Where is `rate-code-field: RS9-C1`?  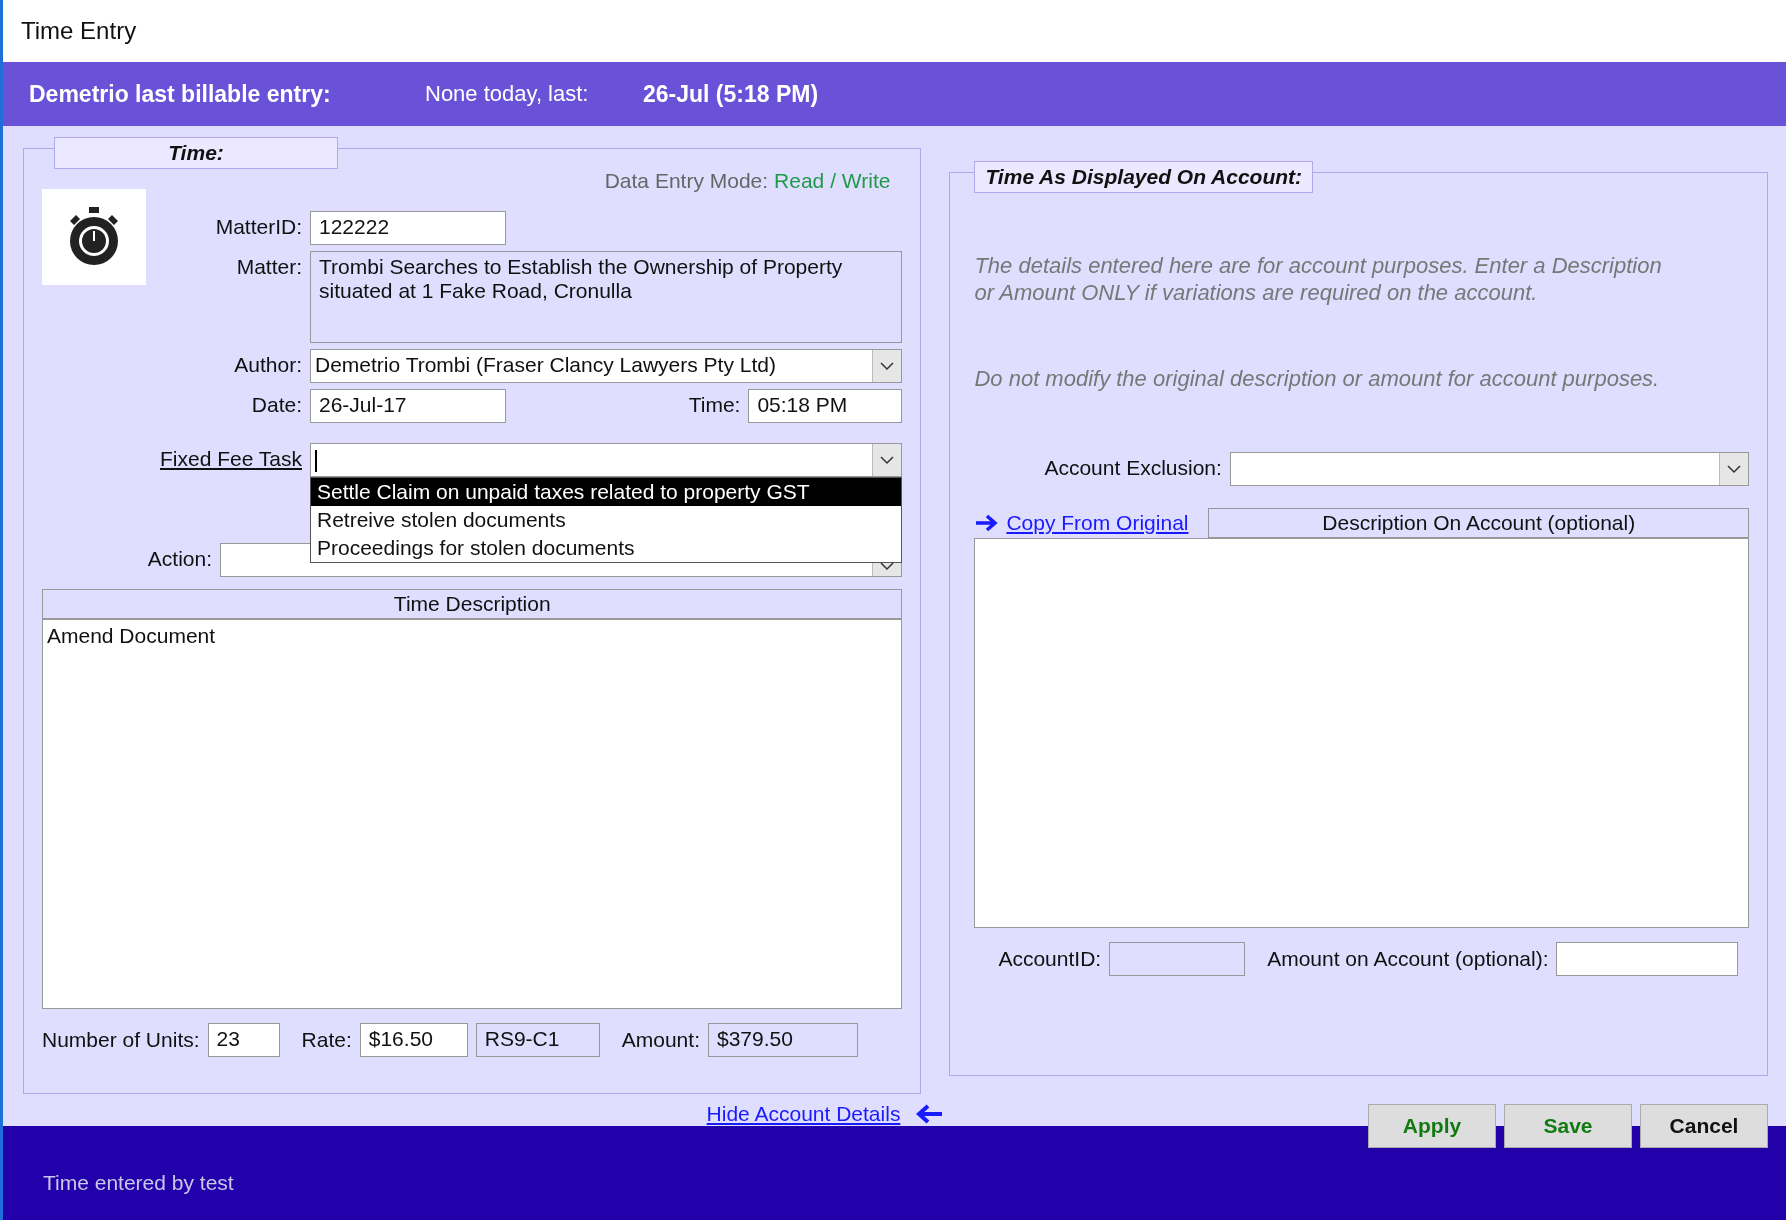 rate-code-field: RS9-C1 is located at coordinates (537, 1040).